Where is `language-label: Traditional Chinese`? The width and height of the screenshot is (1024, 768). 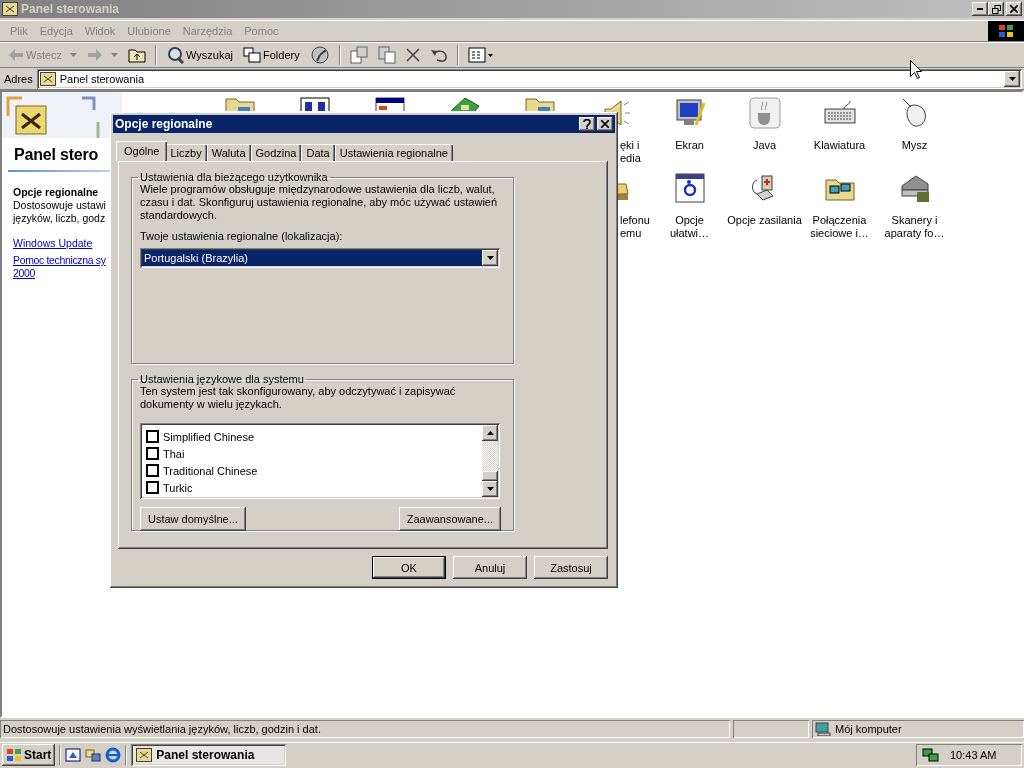
language-label: Traditional Chinese is located at coordinates (210, 470).